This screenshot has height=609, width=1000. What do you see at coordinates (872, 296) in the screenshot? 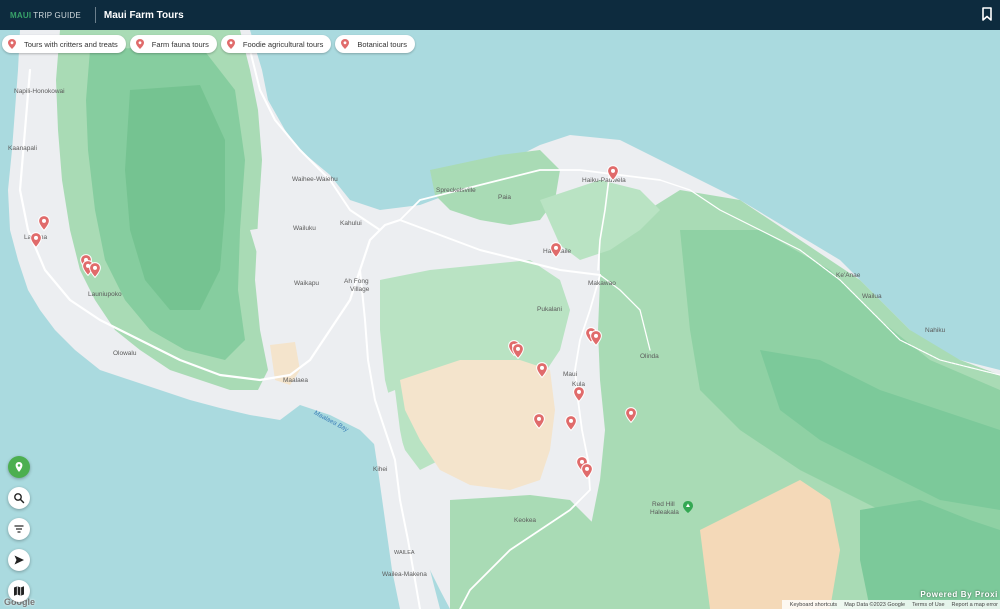
I see `place-wailua: Wailua` at bounding box center [872, 296].